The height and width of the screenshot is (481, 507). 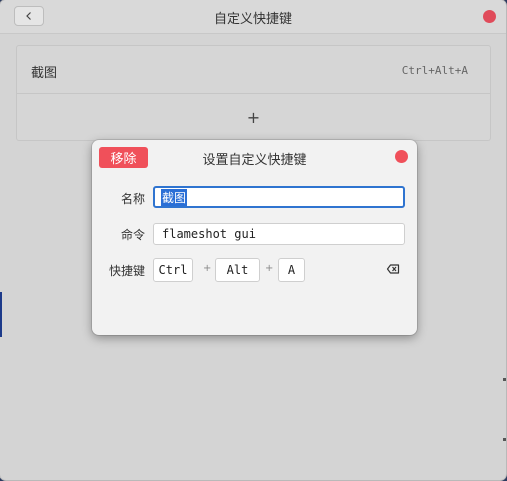 I want to click on add-shortcut-button: +, so click(x=253, y=117).